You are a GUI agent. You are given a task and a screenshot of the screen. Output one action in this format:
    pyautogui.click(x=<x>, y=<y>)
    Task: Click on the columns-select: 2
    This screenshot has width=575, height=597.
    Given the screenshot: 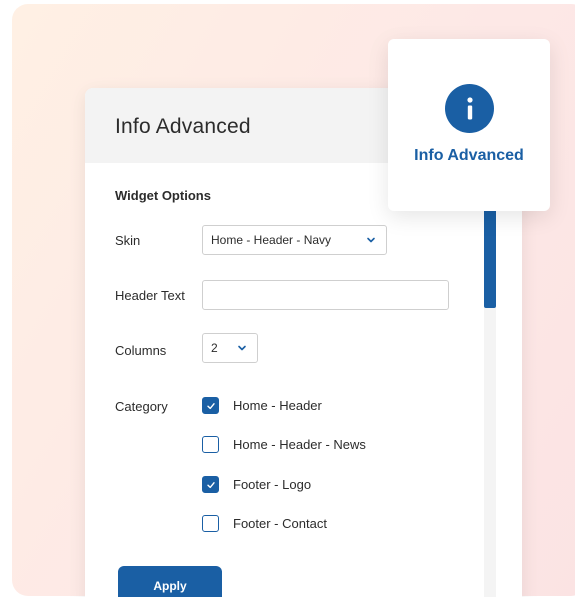 What is the action you would take?
    pyautogui.click(x=230, y=348)
    